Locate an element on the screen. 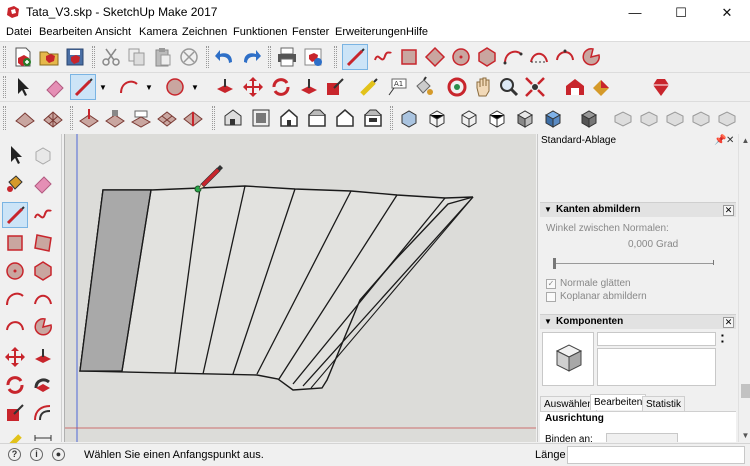 The width and height of the screenshot is (750, 466). make-component-icon is located at coordinates (43, 155).